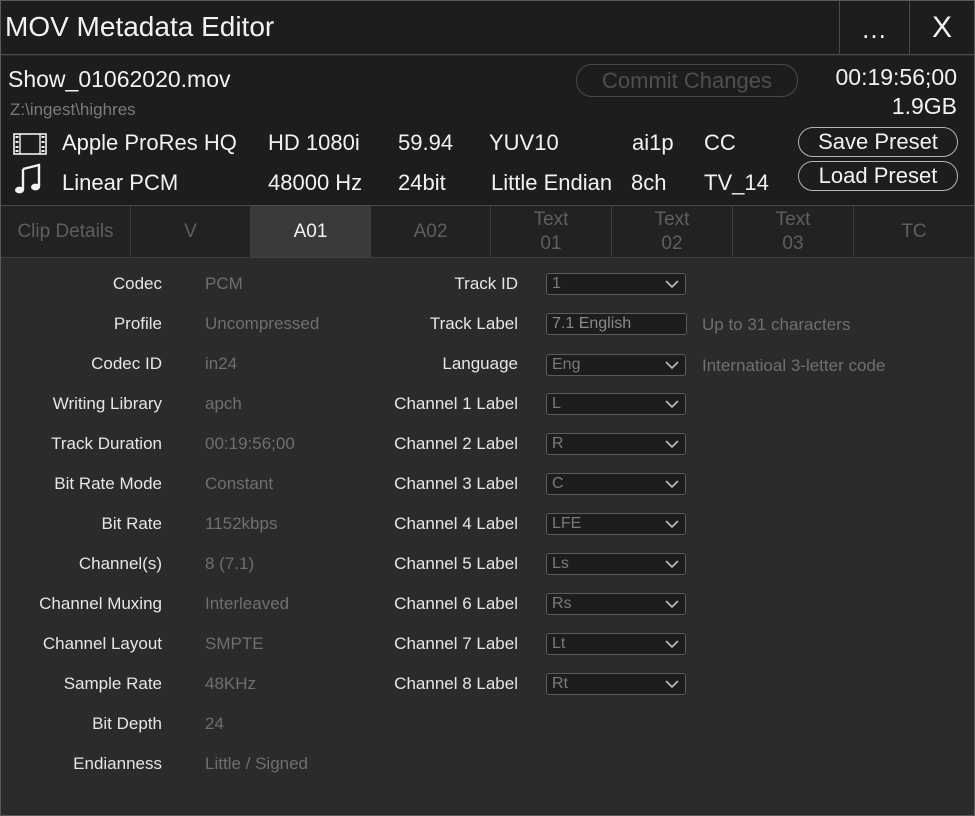 The width and height of the screenshot is (975, 816). Describe the element at coordinates (456, 523) in the screenshot. I see `channel-4-label: Channel 4 Label` at that location.